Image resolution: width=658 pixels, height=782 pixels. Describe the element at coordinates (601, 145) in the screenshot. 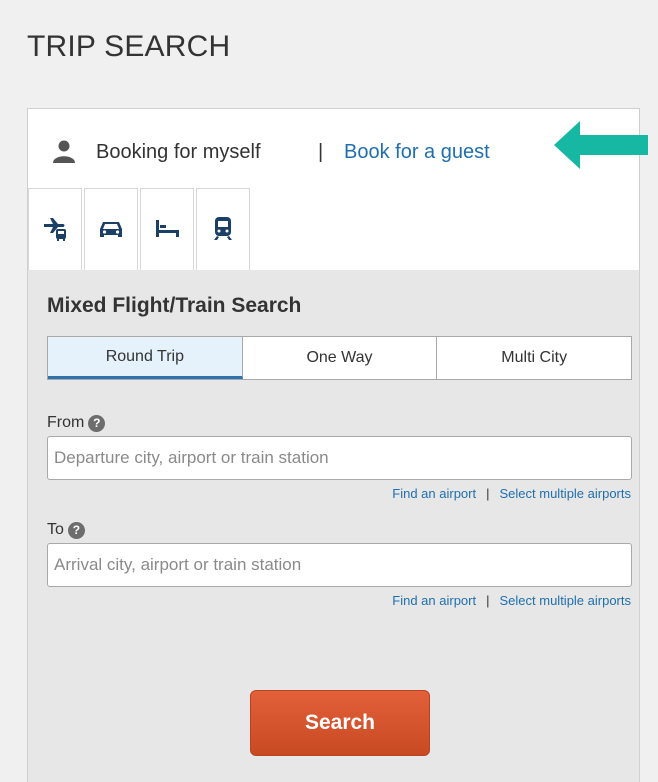

I see `left-arrow-icon` at that location.